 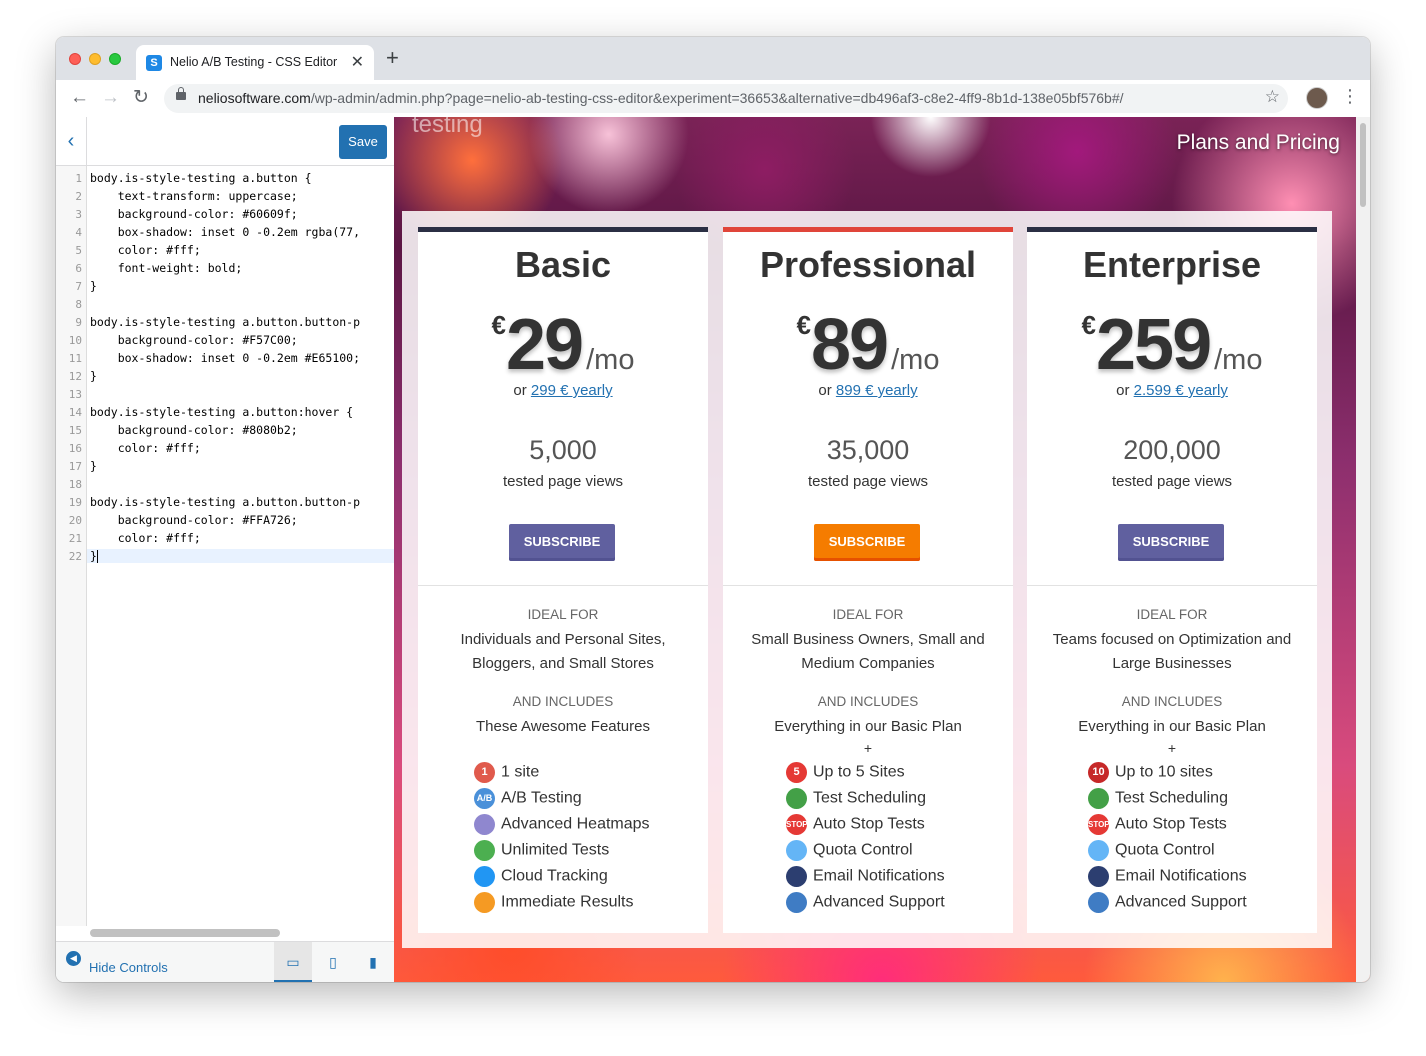 I want to click on save-button: Save, so click(x=363, y=142).